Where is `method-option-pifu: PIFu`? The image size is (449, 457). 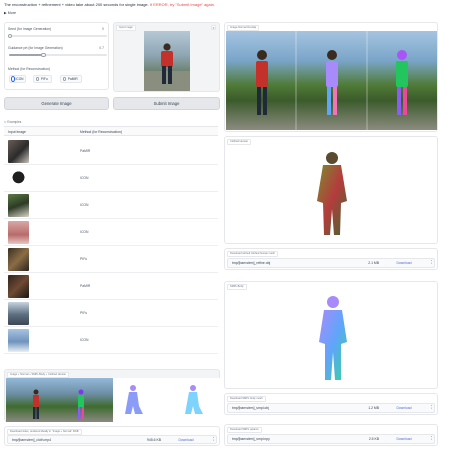
method-option-pifu: PIFu is located at coordinates (42, 79).